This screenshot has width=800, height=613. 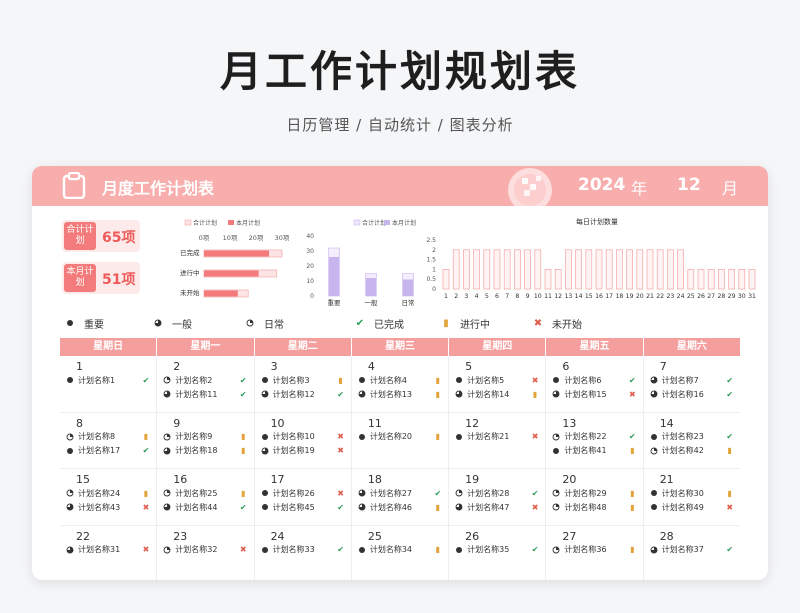 What do you see at coordinates (303, 451) in the screenshot?
I see `task-item: 计划名称19 ✖` at bounding box center [303, 451].